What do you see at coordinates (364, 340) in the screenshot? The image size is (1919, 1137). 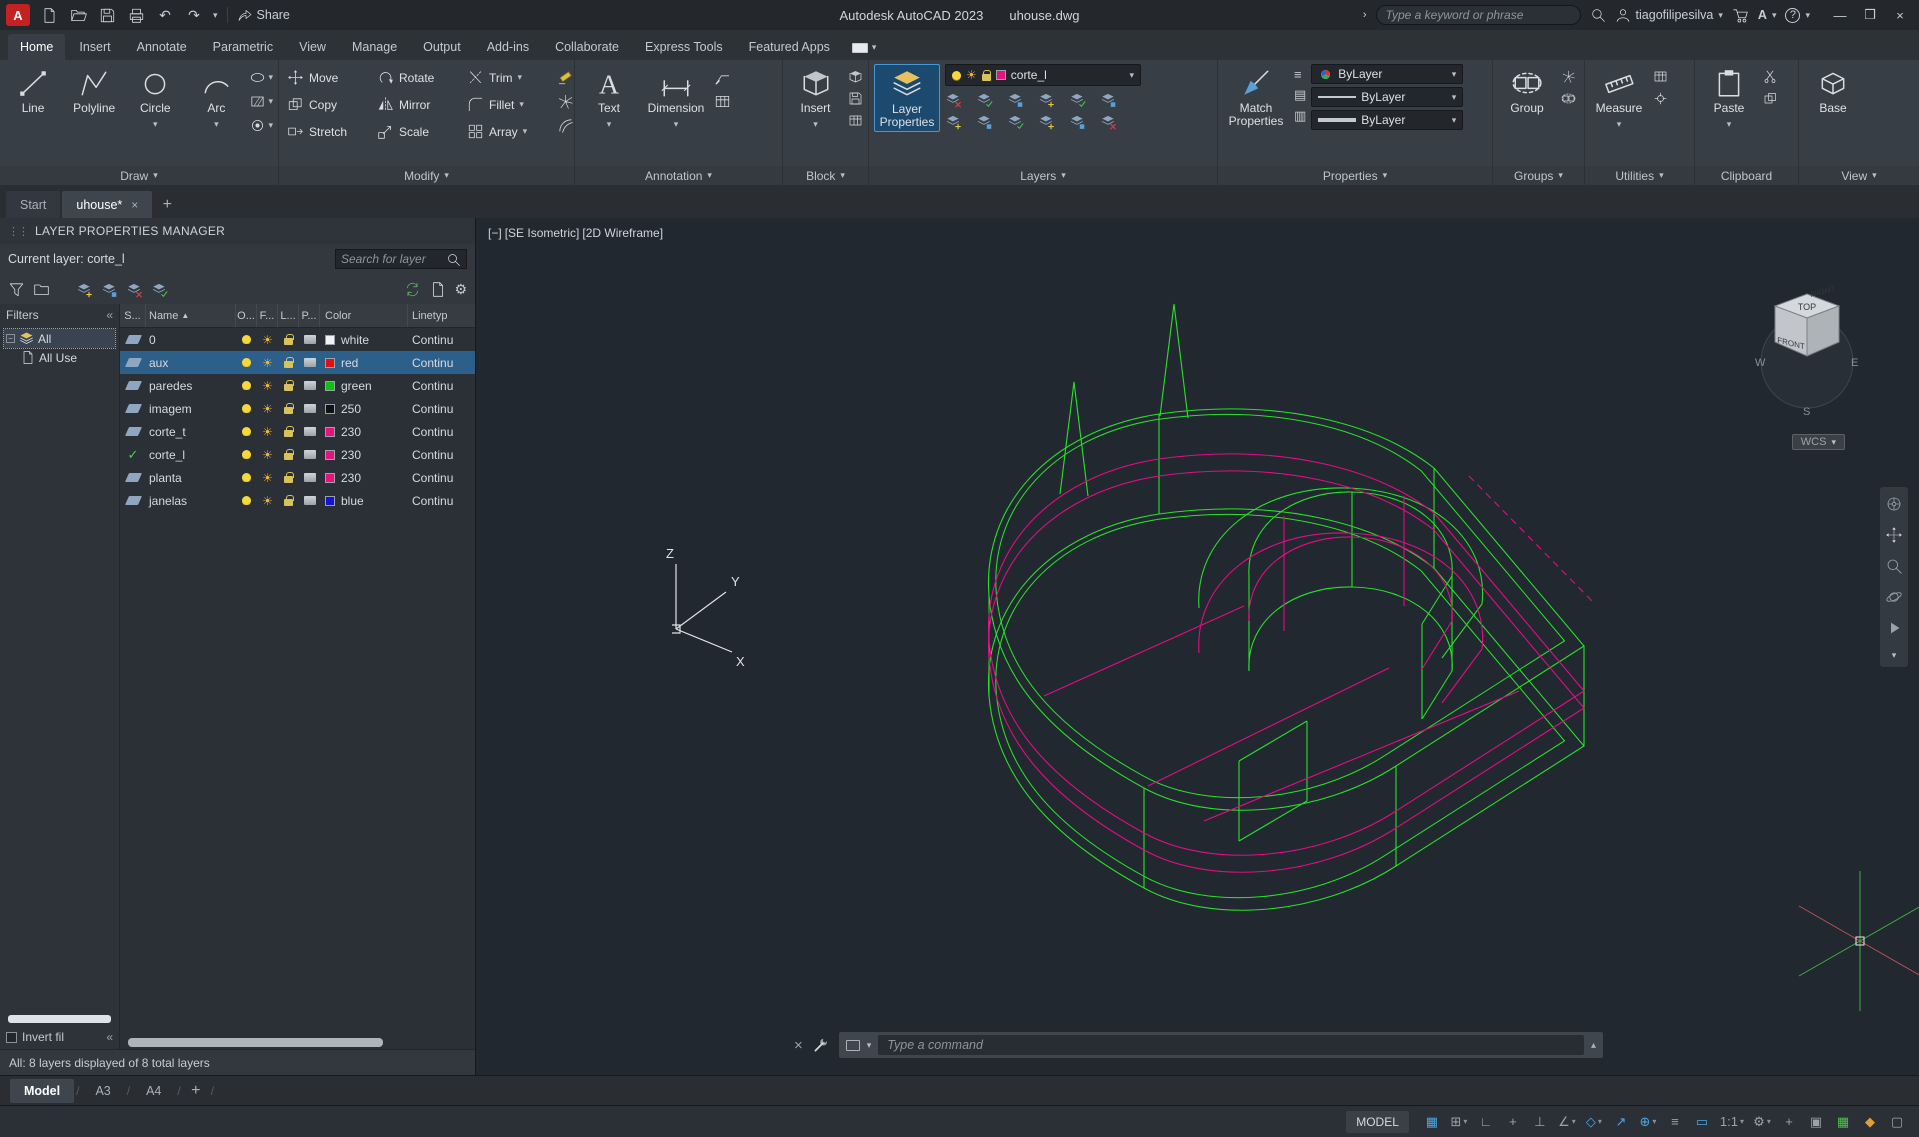 I see `layer-color: white` at bounding box center [364, 340].